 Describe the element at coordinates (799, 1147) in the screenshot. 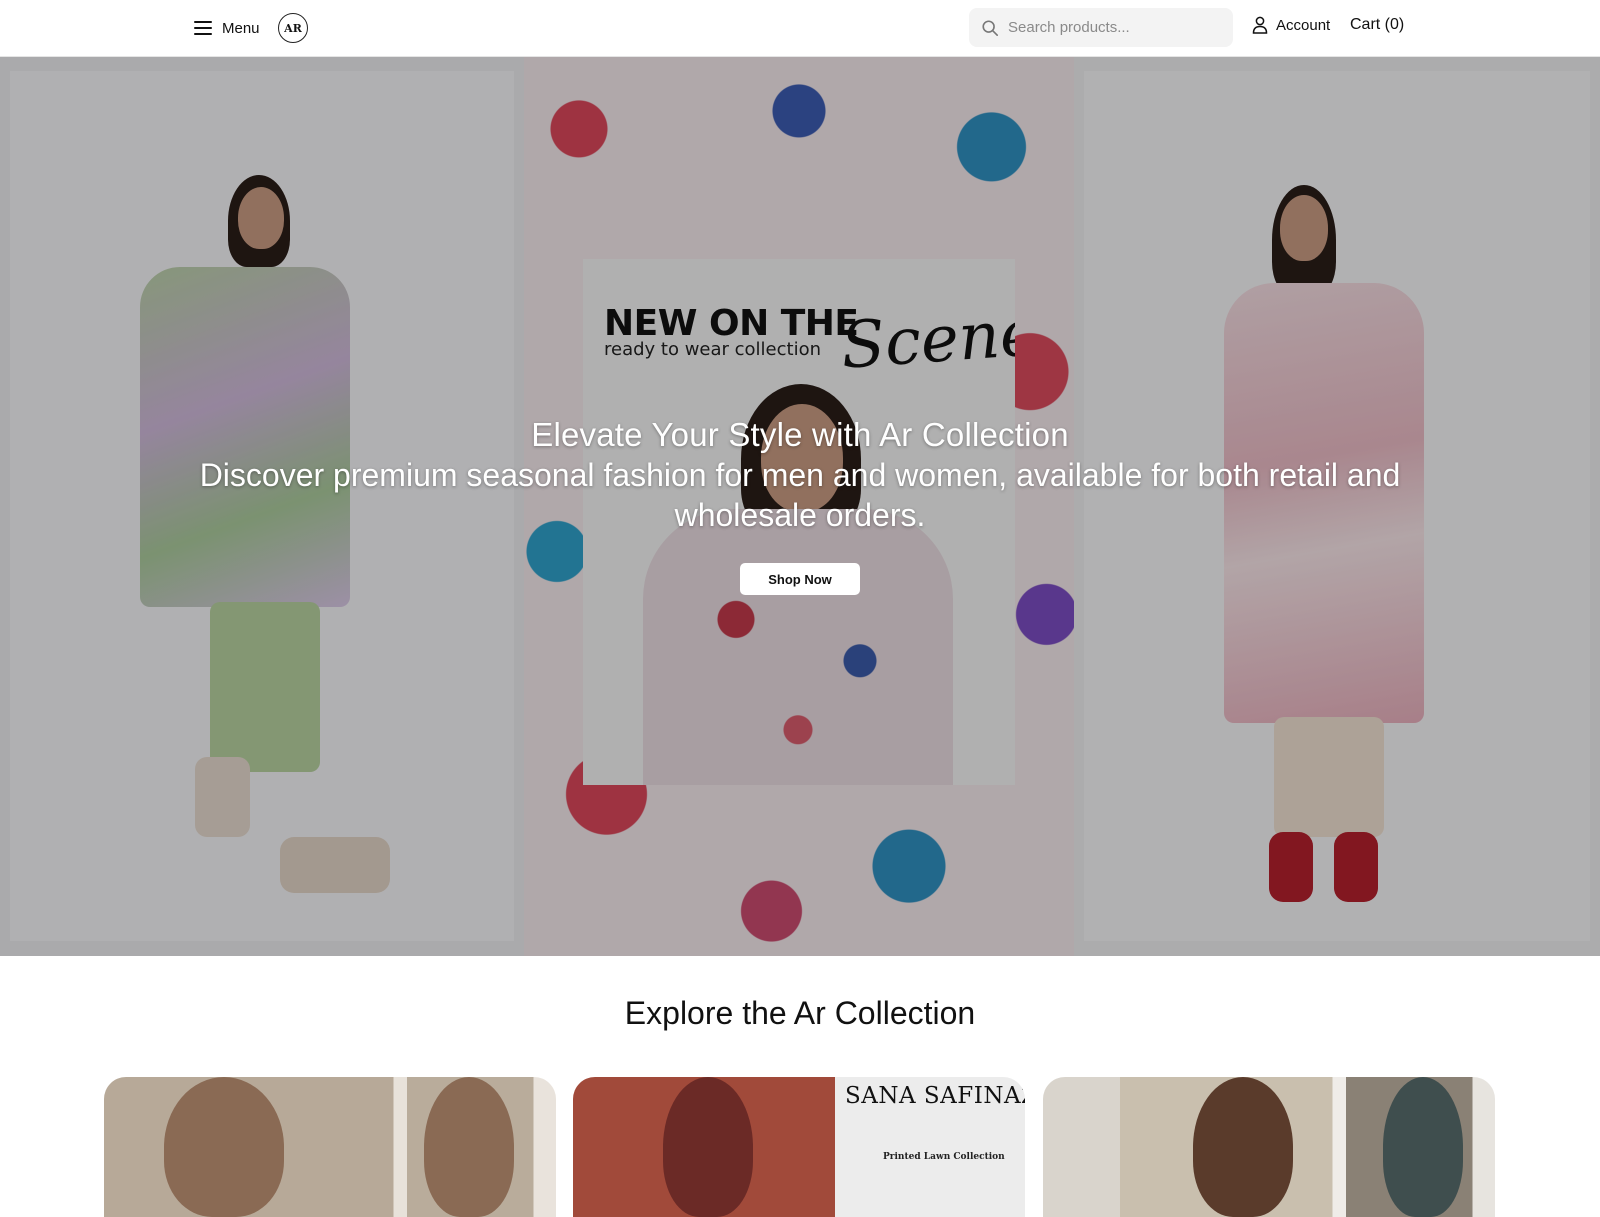

I see `collection-card: SANA SAFINAZ Printed Lawn Collection` at that location.